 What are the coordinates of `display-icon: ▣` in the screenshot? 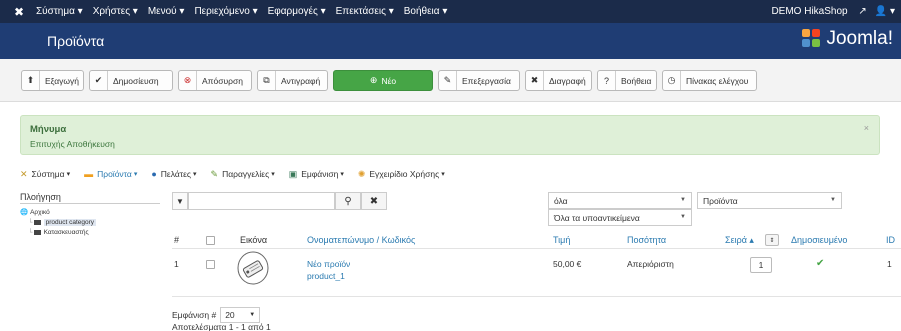 It's located at (293, 173).